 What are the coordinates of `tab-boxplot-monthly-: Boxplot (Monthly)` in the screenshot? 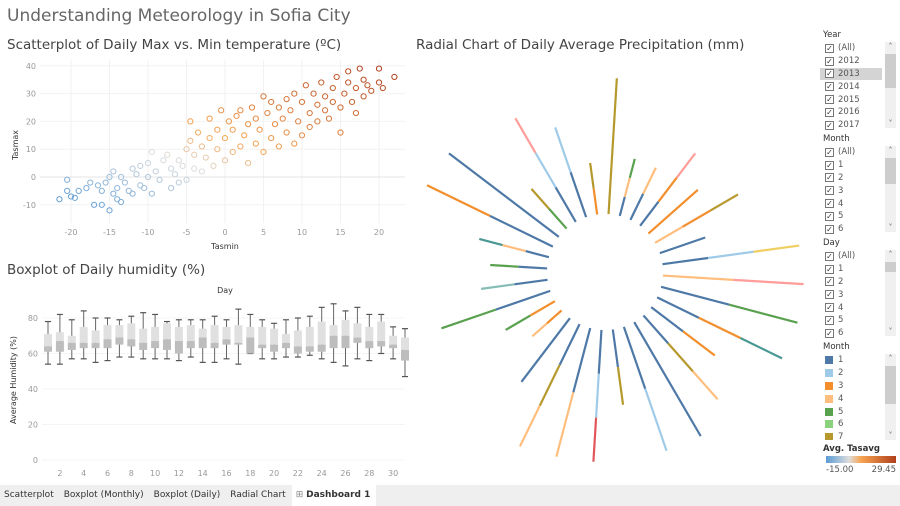 It's located at (105, 495).